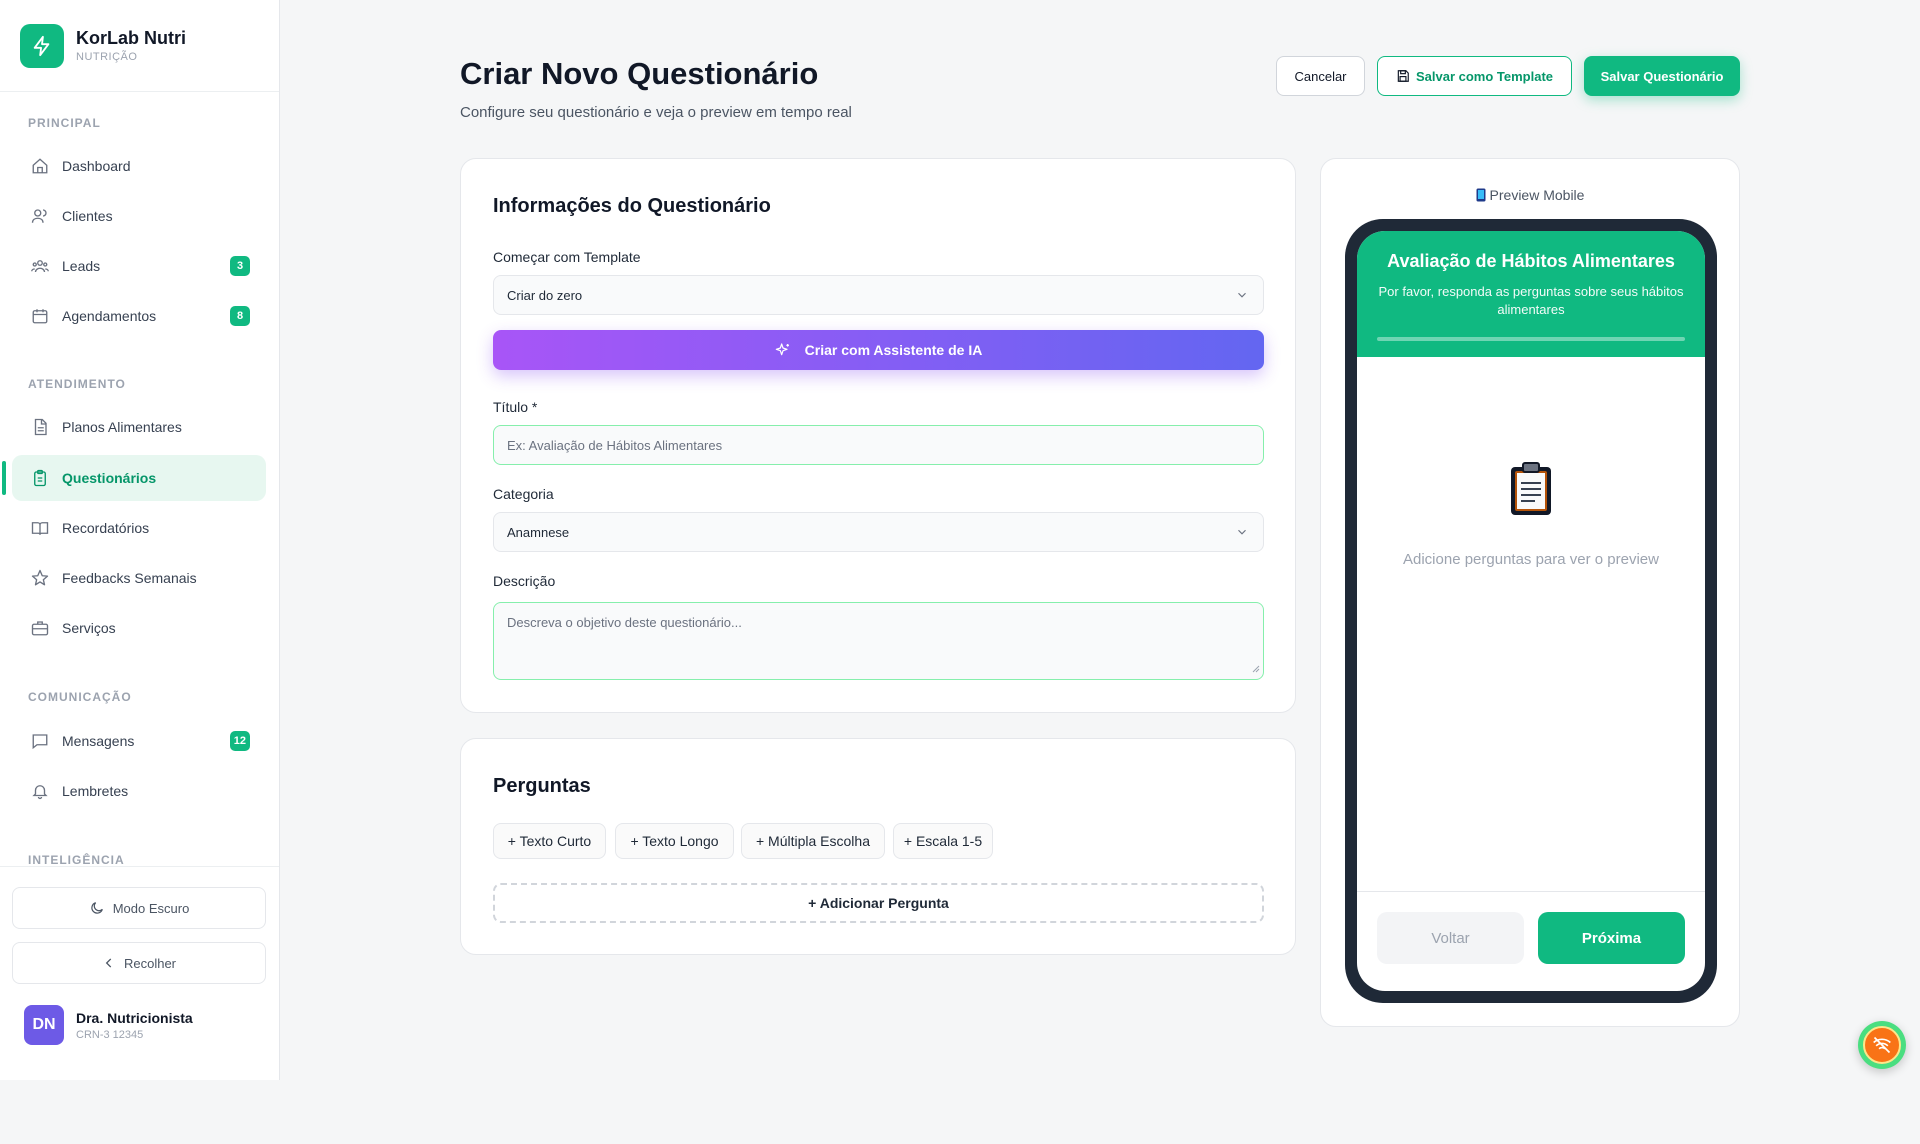 This screenshot has height=1144, width=1920. I want to click on form-progress-bar, so click(1531, 339).